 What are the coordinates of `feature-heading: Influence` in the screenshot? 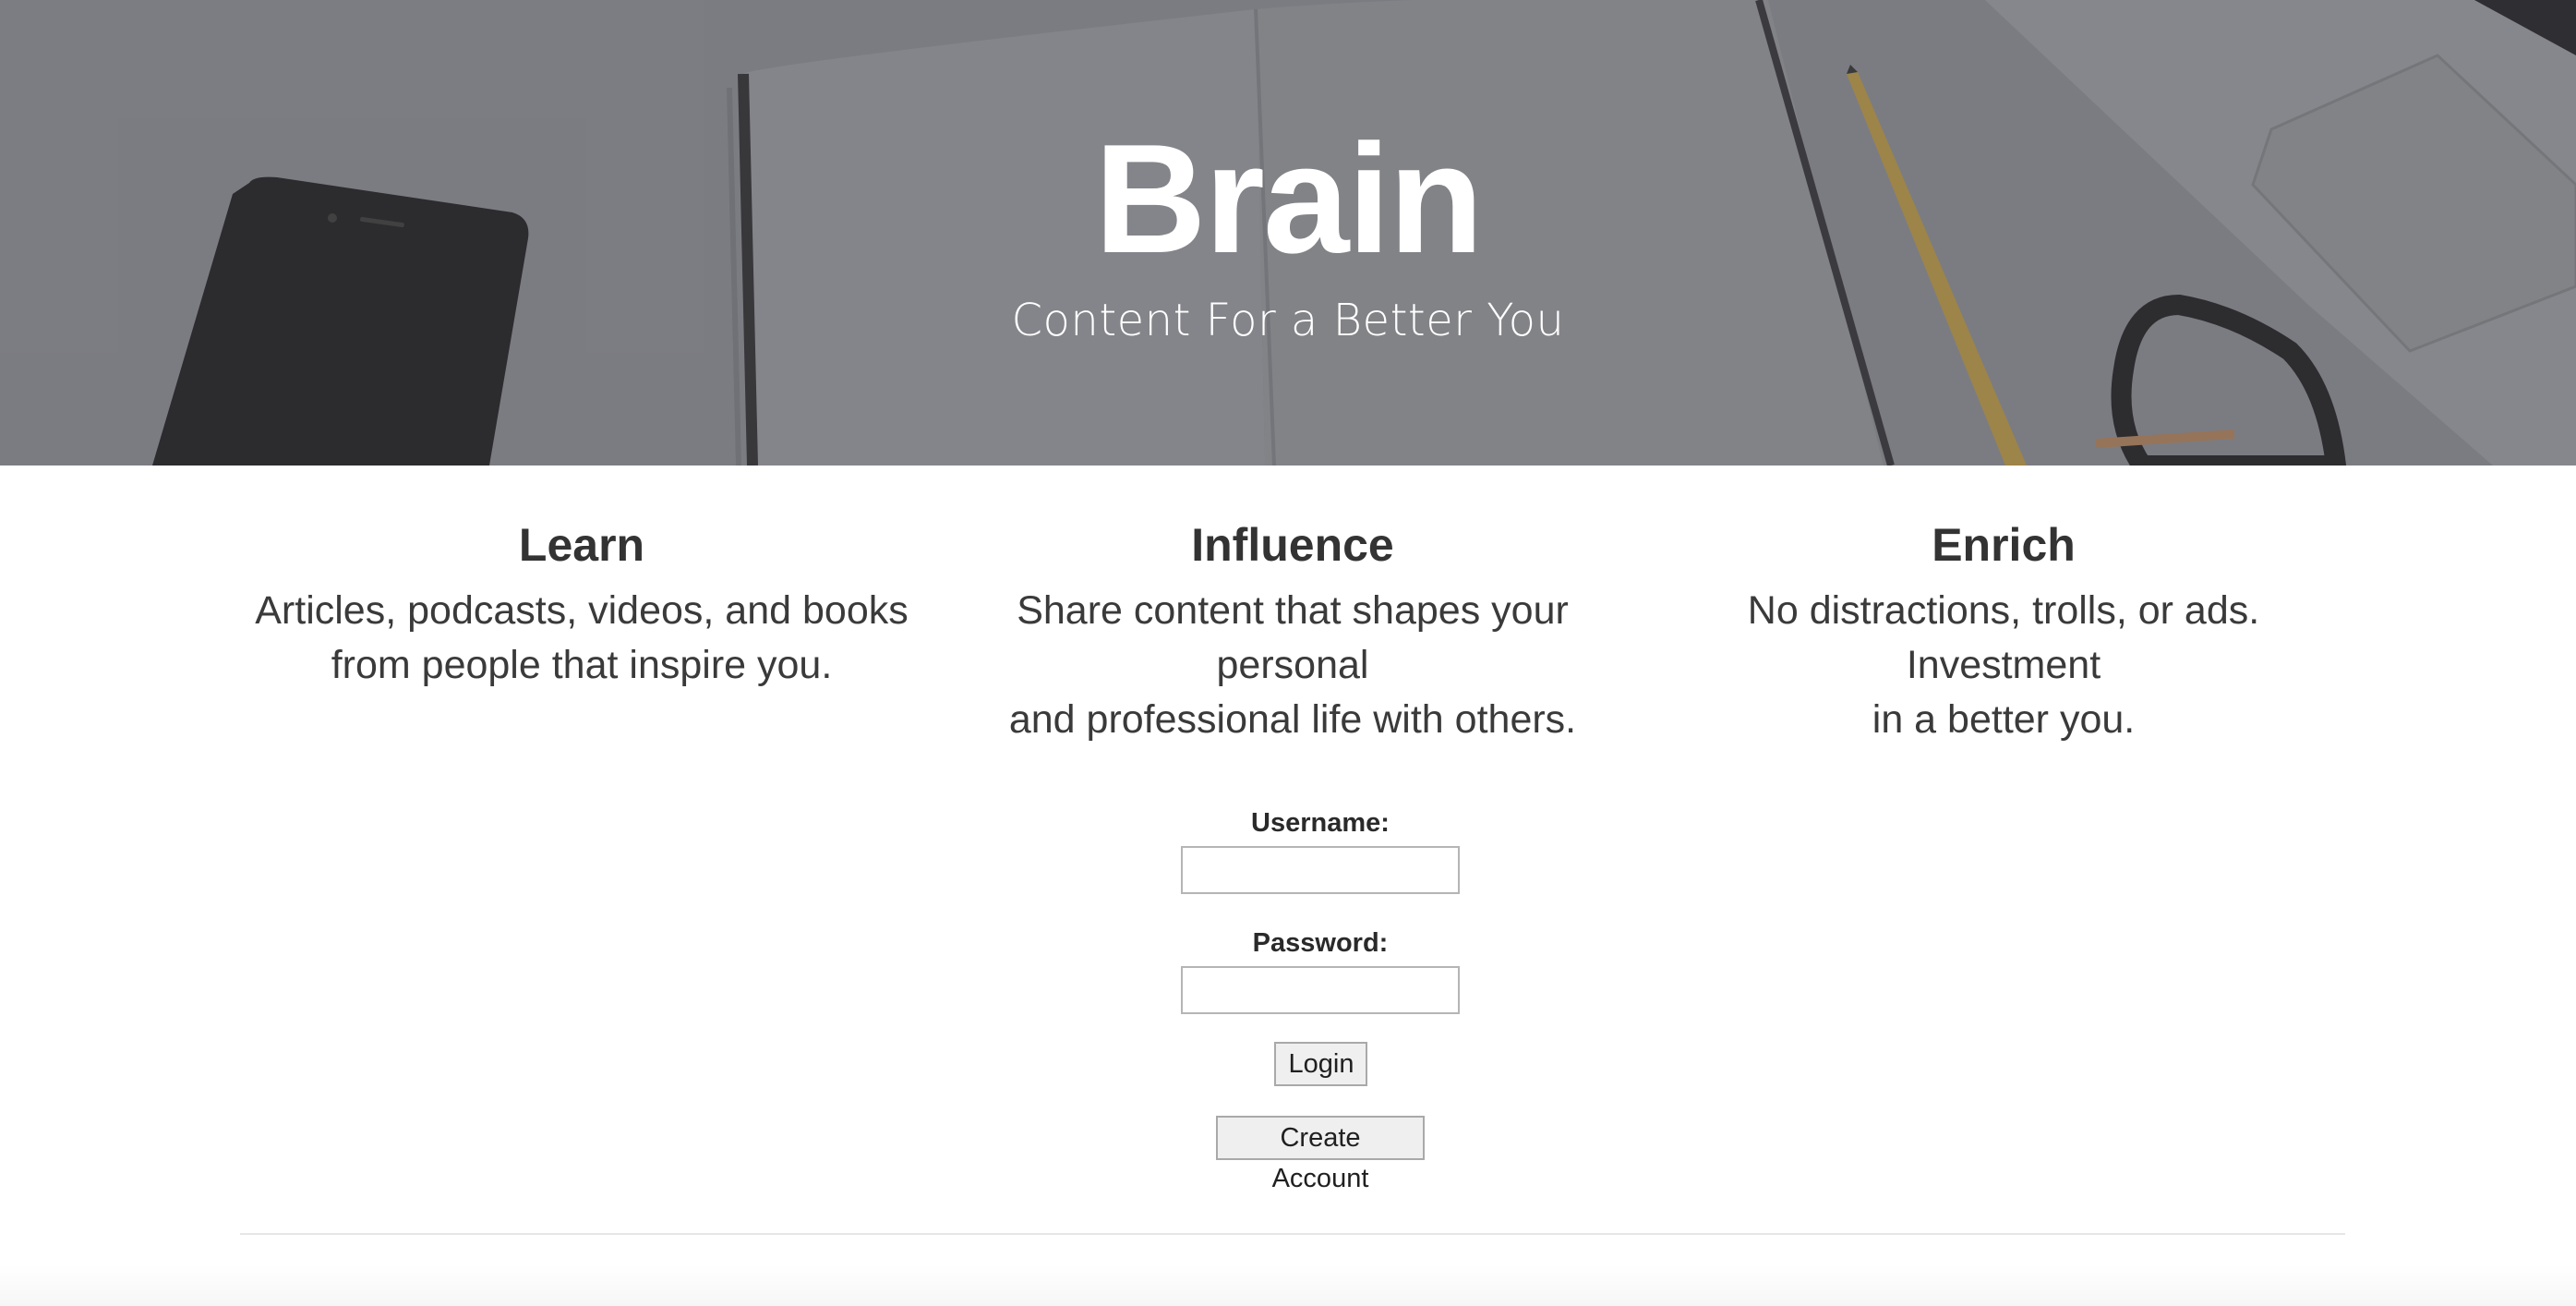 It's located at (1292, 545).